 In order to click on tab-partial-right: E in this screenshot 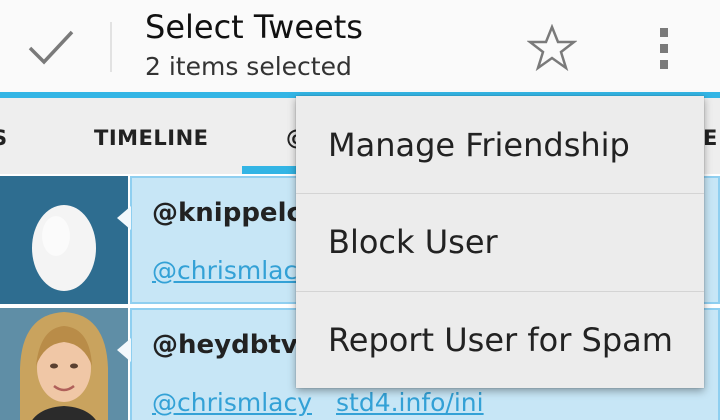, I will do `click(710, 136)`.